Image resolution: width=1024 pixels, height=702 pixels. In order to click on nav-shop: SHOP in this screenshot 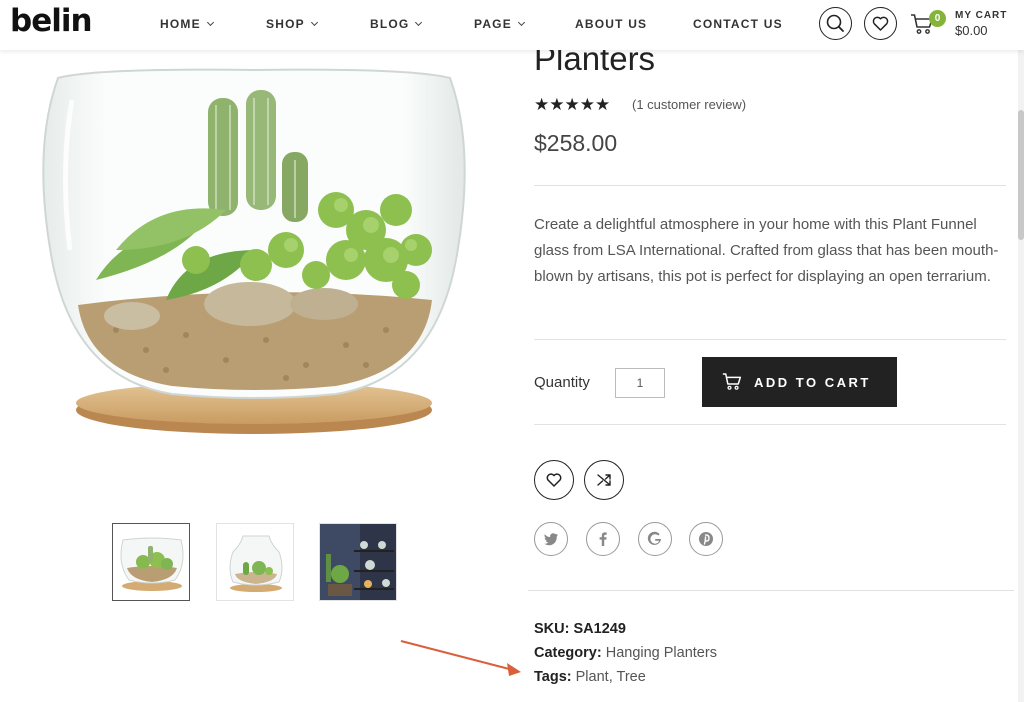, I will do `click(292, 24)`.